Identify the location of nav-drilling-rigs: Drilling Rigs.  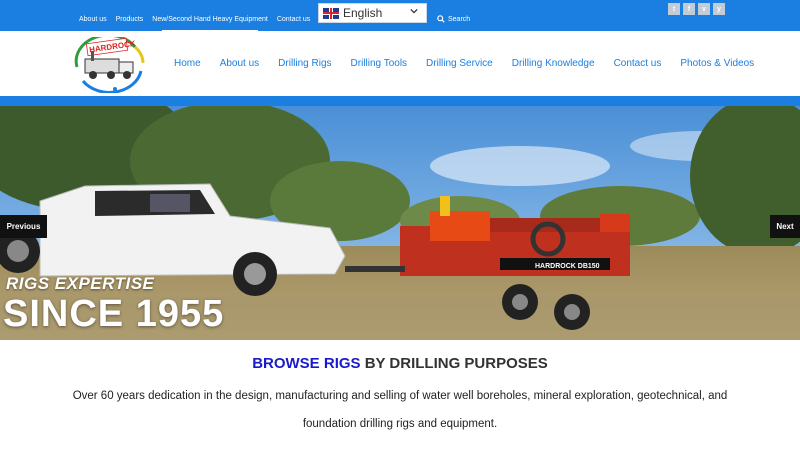
(304, 63).